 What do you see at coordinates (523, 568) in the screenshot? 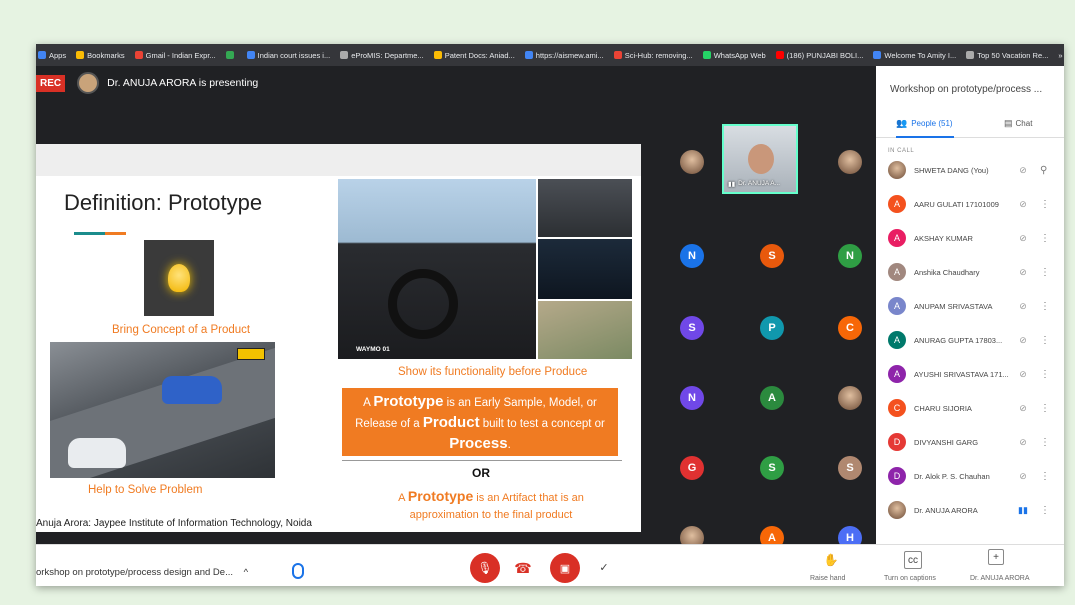
I see `leave-call-button: ☎` at bounding box center [523, 568].